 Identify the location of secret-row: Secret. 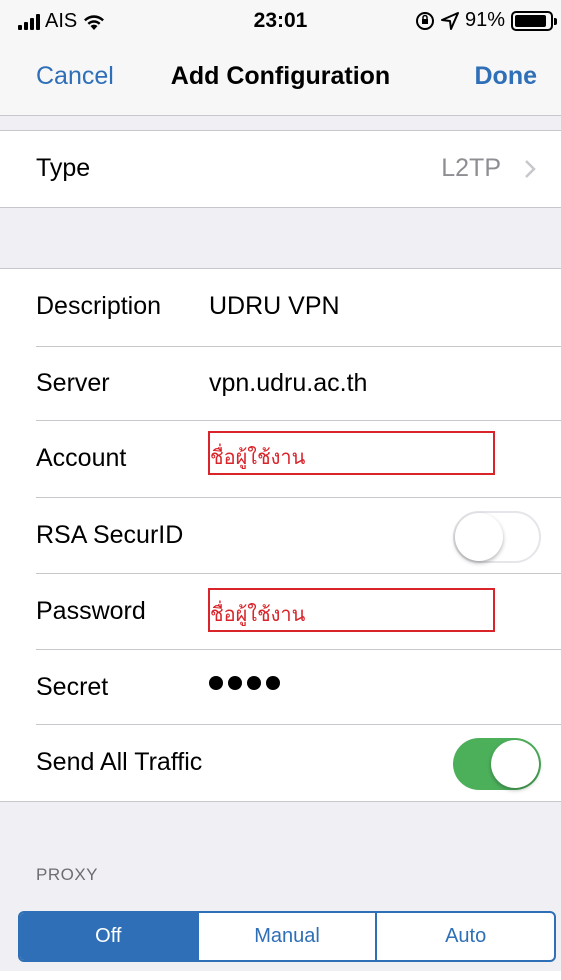
(280, 688).